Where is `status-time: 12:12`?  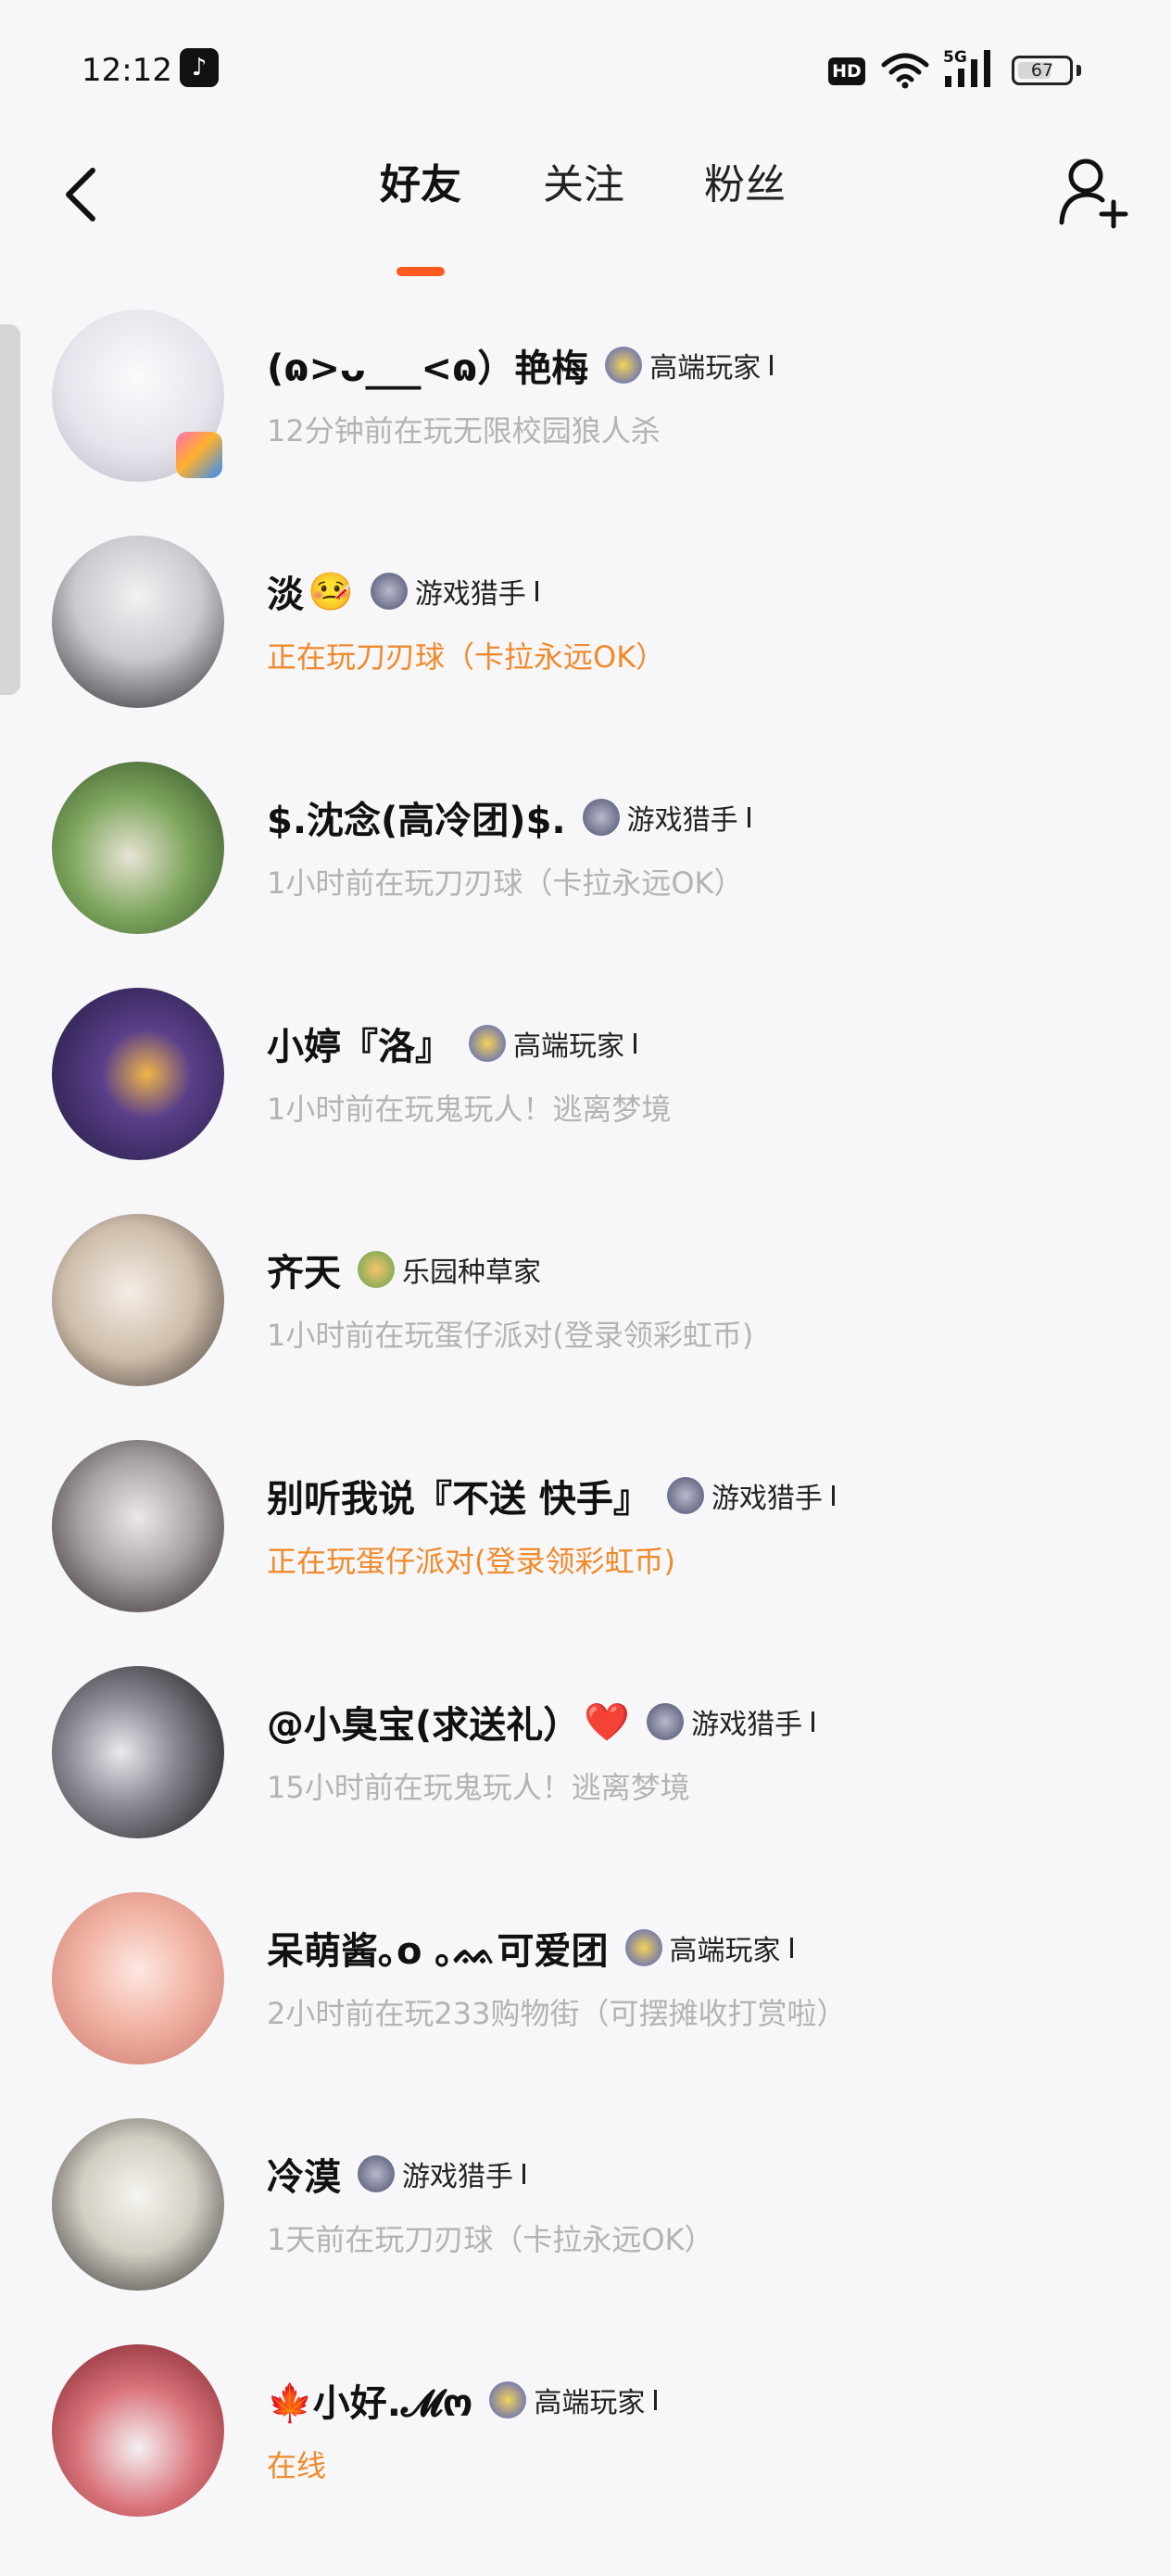 status-time: 12:12 is located at coordinates (127, 70).